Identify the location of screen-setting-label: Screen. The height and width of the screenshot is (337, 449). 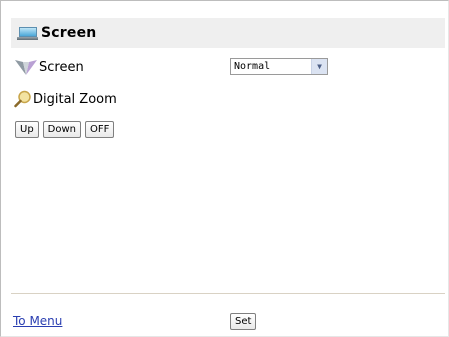
(61, 67).